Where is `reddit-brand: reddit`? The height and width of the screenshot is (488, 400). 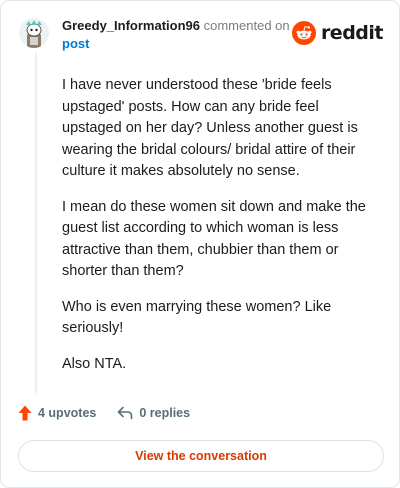 reddit-brand: reddit is located at coordinates (337, 33).